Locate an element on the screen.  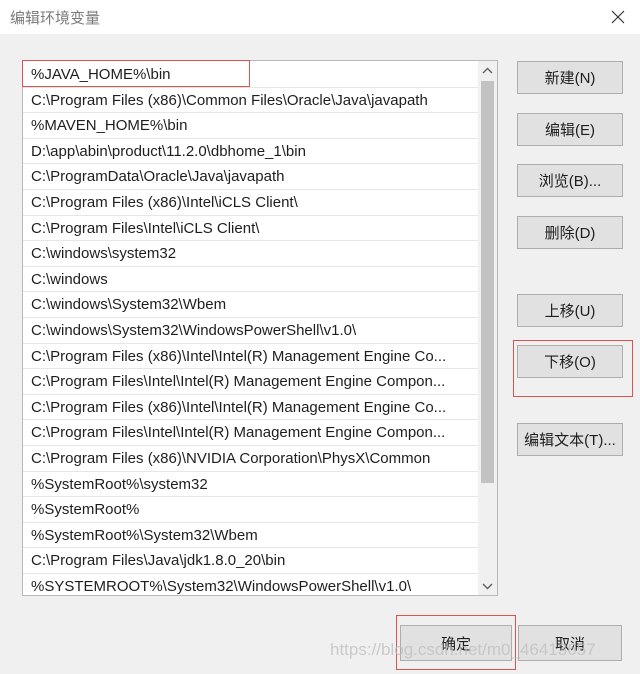
cancel-button: 取消 is located at coordinates (570, 643).